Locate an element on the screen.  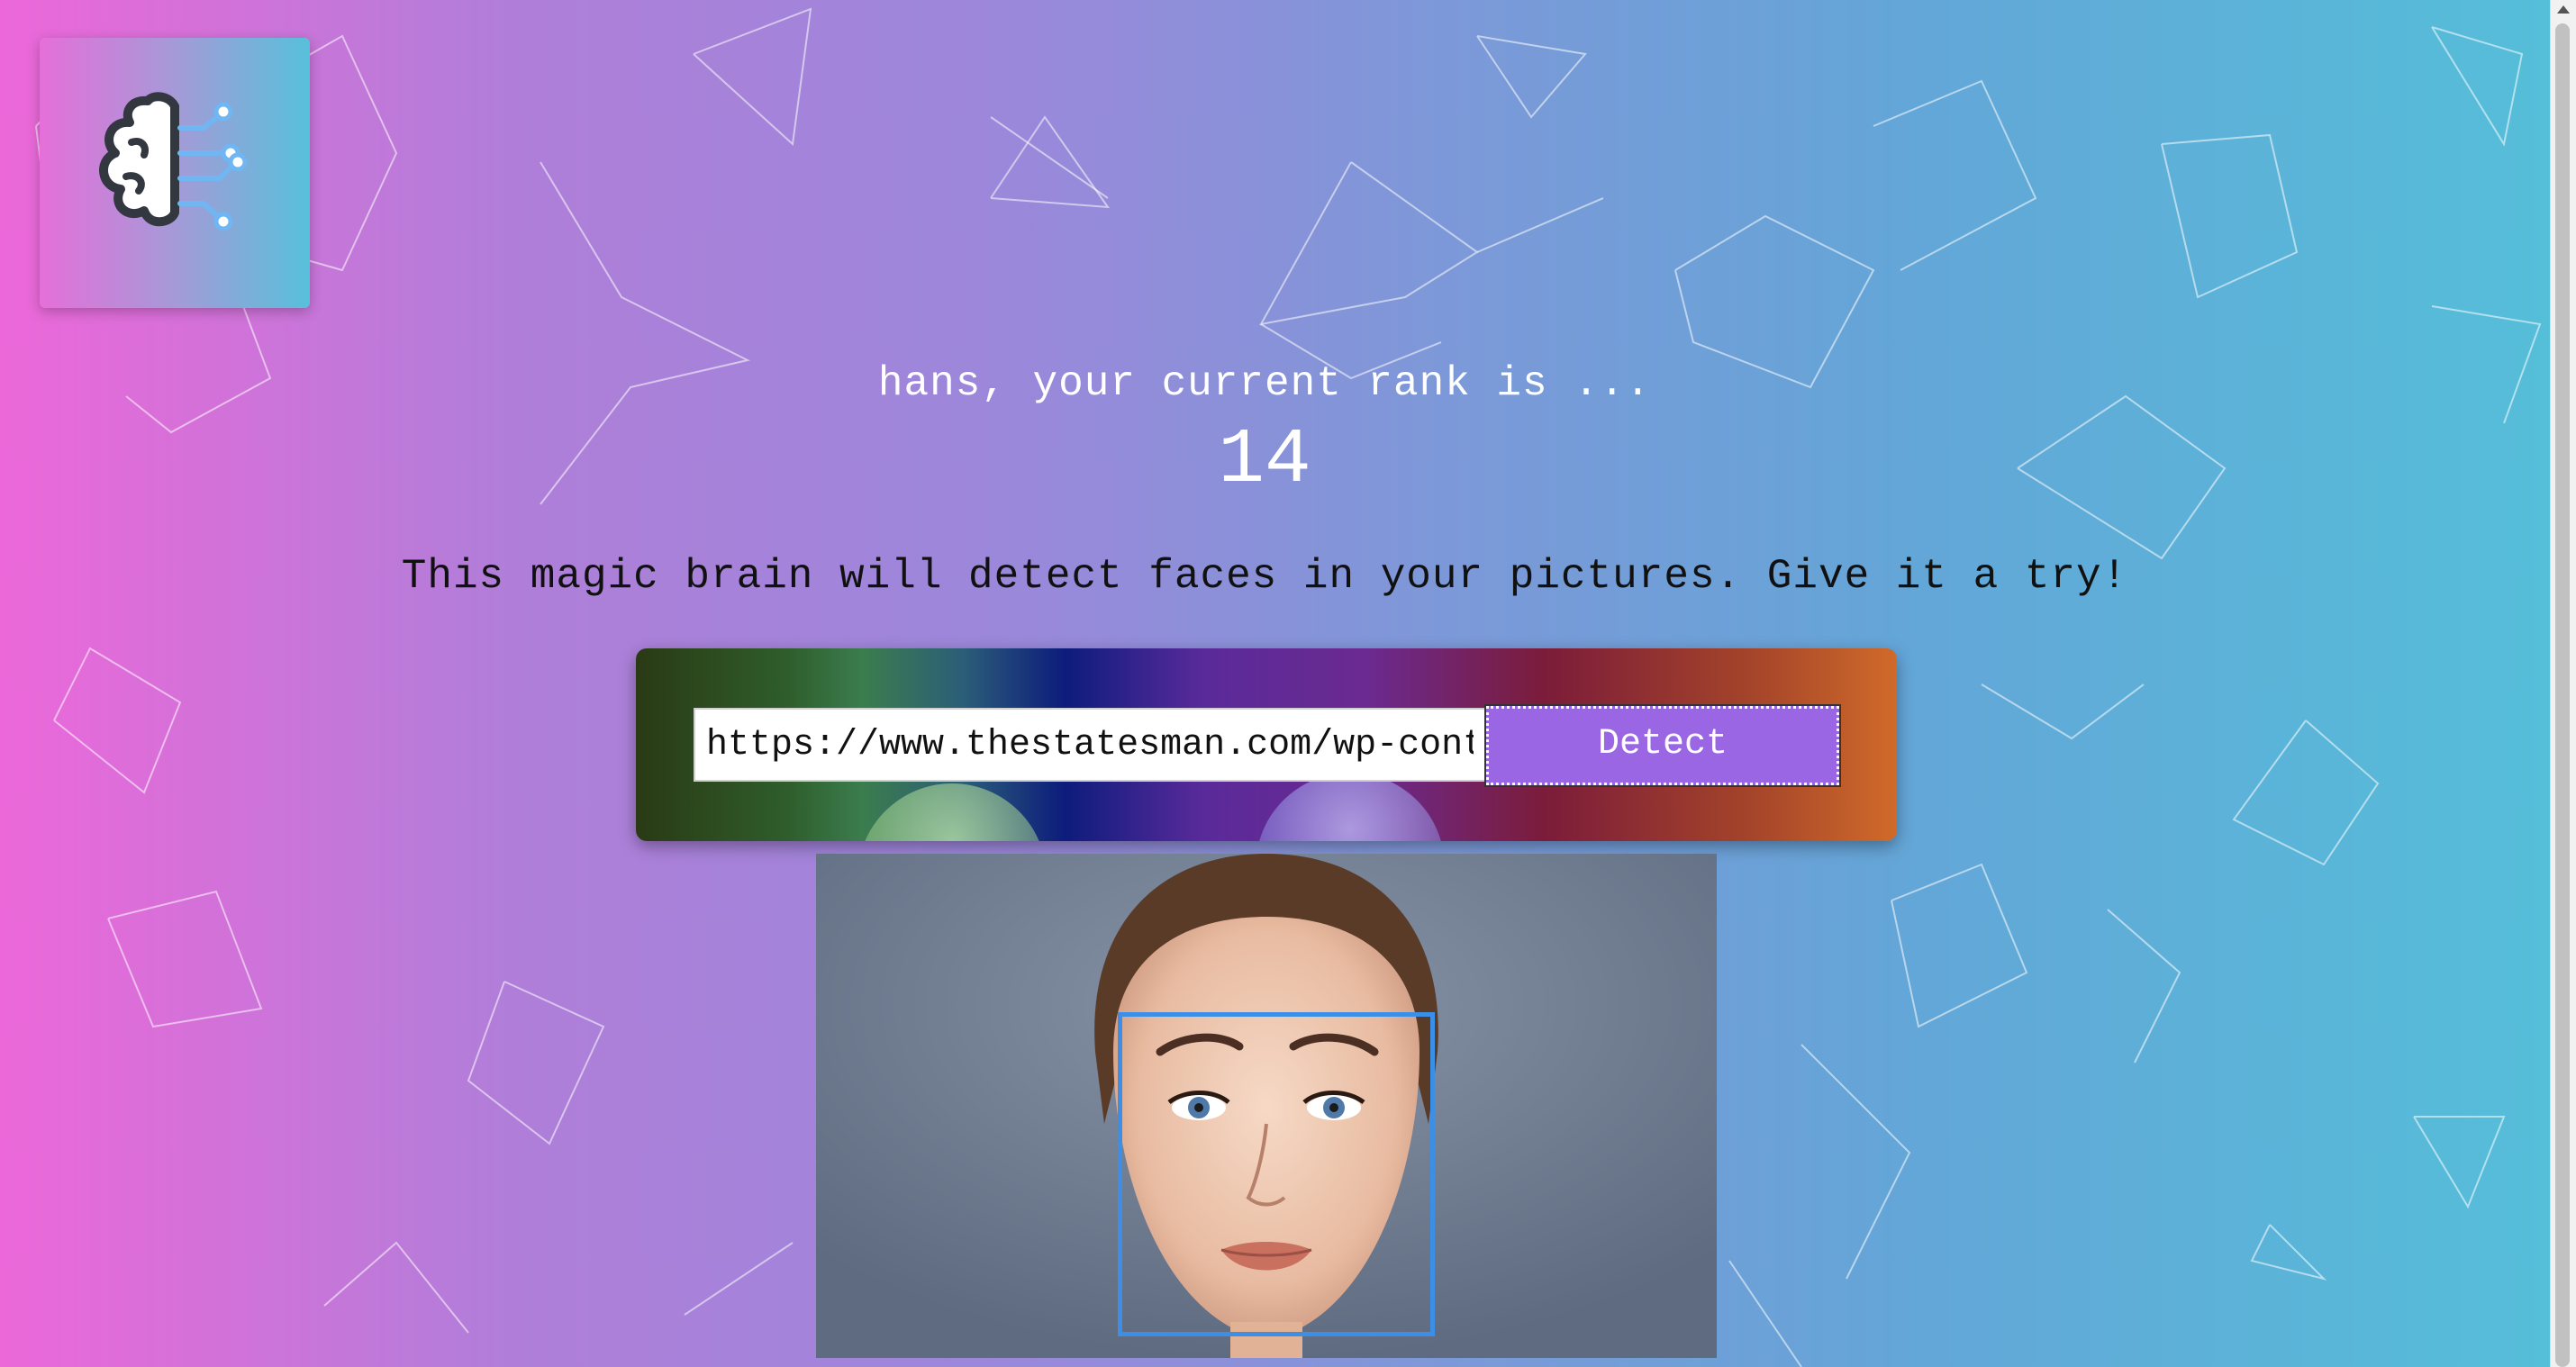
brain-circuit-icon is located at coordinates (173, 161).